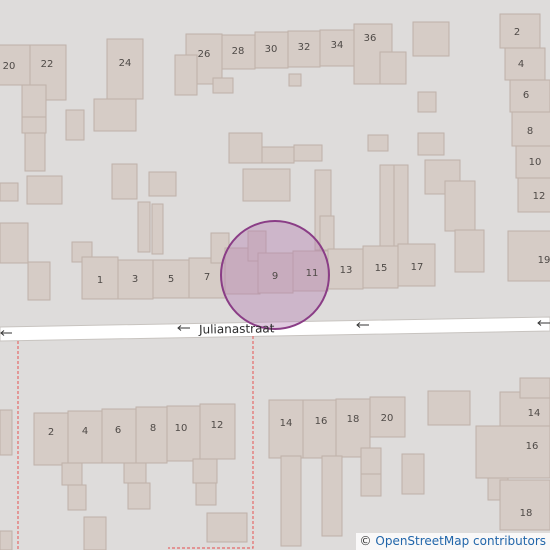 This screenshot has width=550, height=550. What do you see at coordinates (381, 268) in the screenshot?
I see `house-number: 15` at bounding box center [381, 268].